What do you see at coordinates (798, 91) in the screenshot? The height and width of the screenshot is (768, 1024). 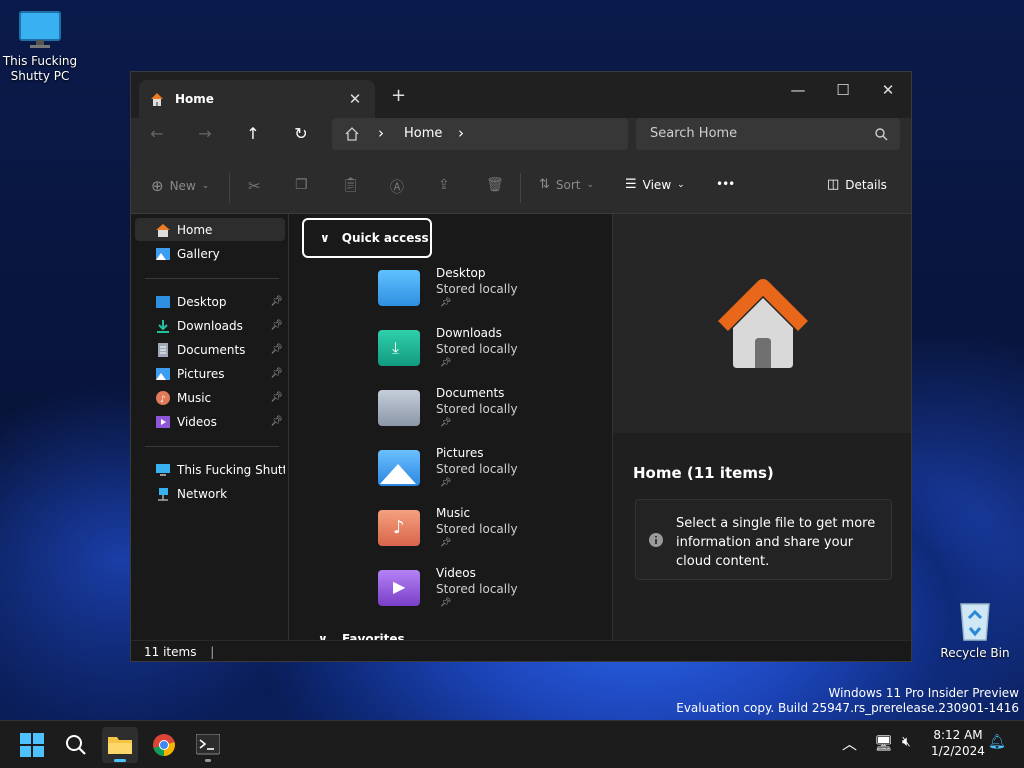 I see `minimize-button: —` at bounding box center [798, 91].